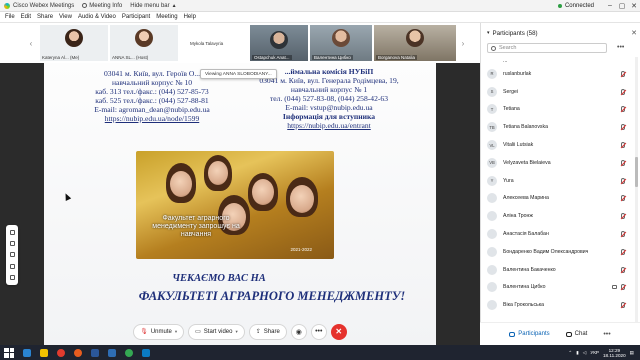 The height and width of the screenshot is (360, 640). What do you see at coordinates (159, 331) in the screenshot?
I see `unmute-button: 🎙 Unmute ▾` at bounding box center [159, 331].